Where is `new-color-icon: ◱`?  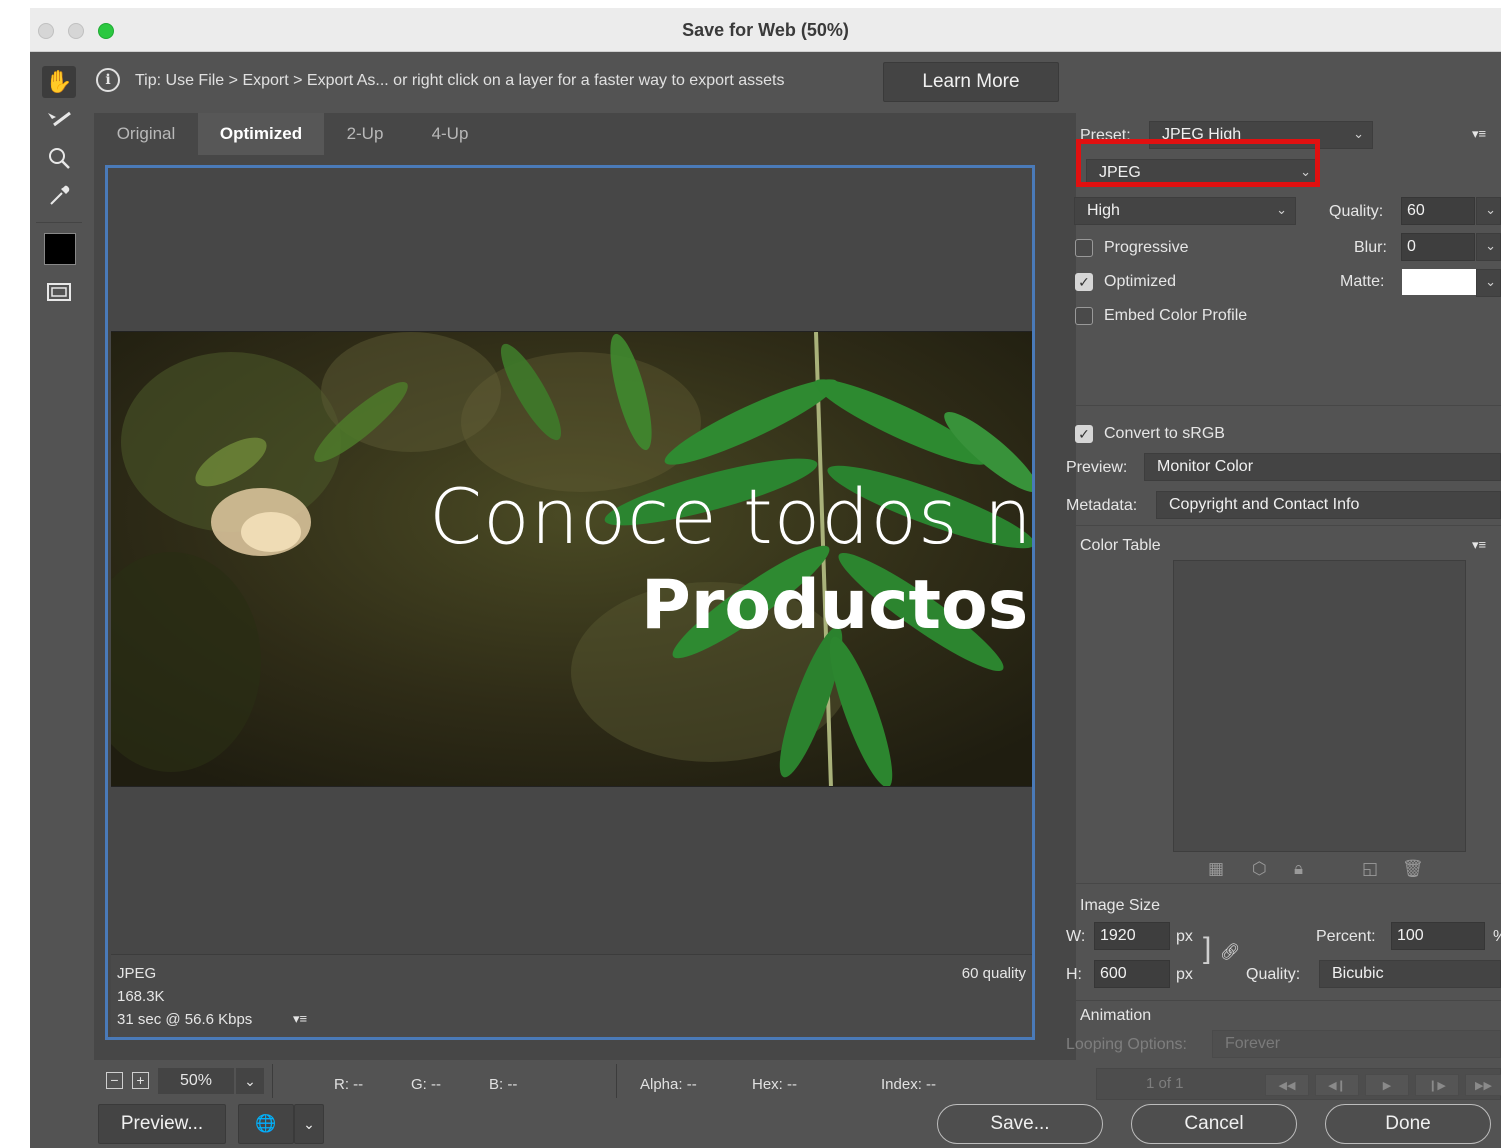
new-color-icon: ◱ is located at coordinates (1370, 869).